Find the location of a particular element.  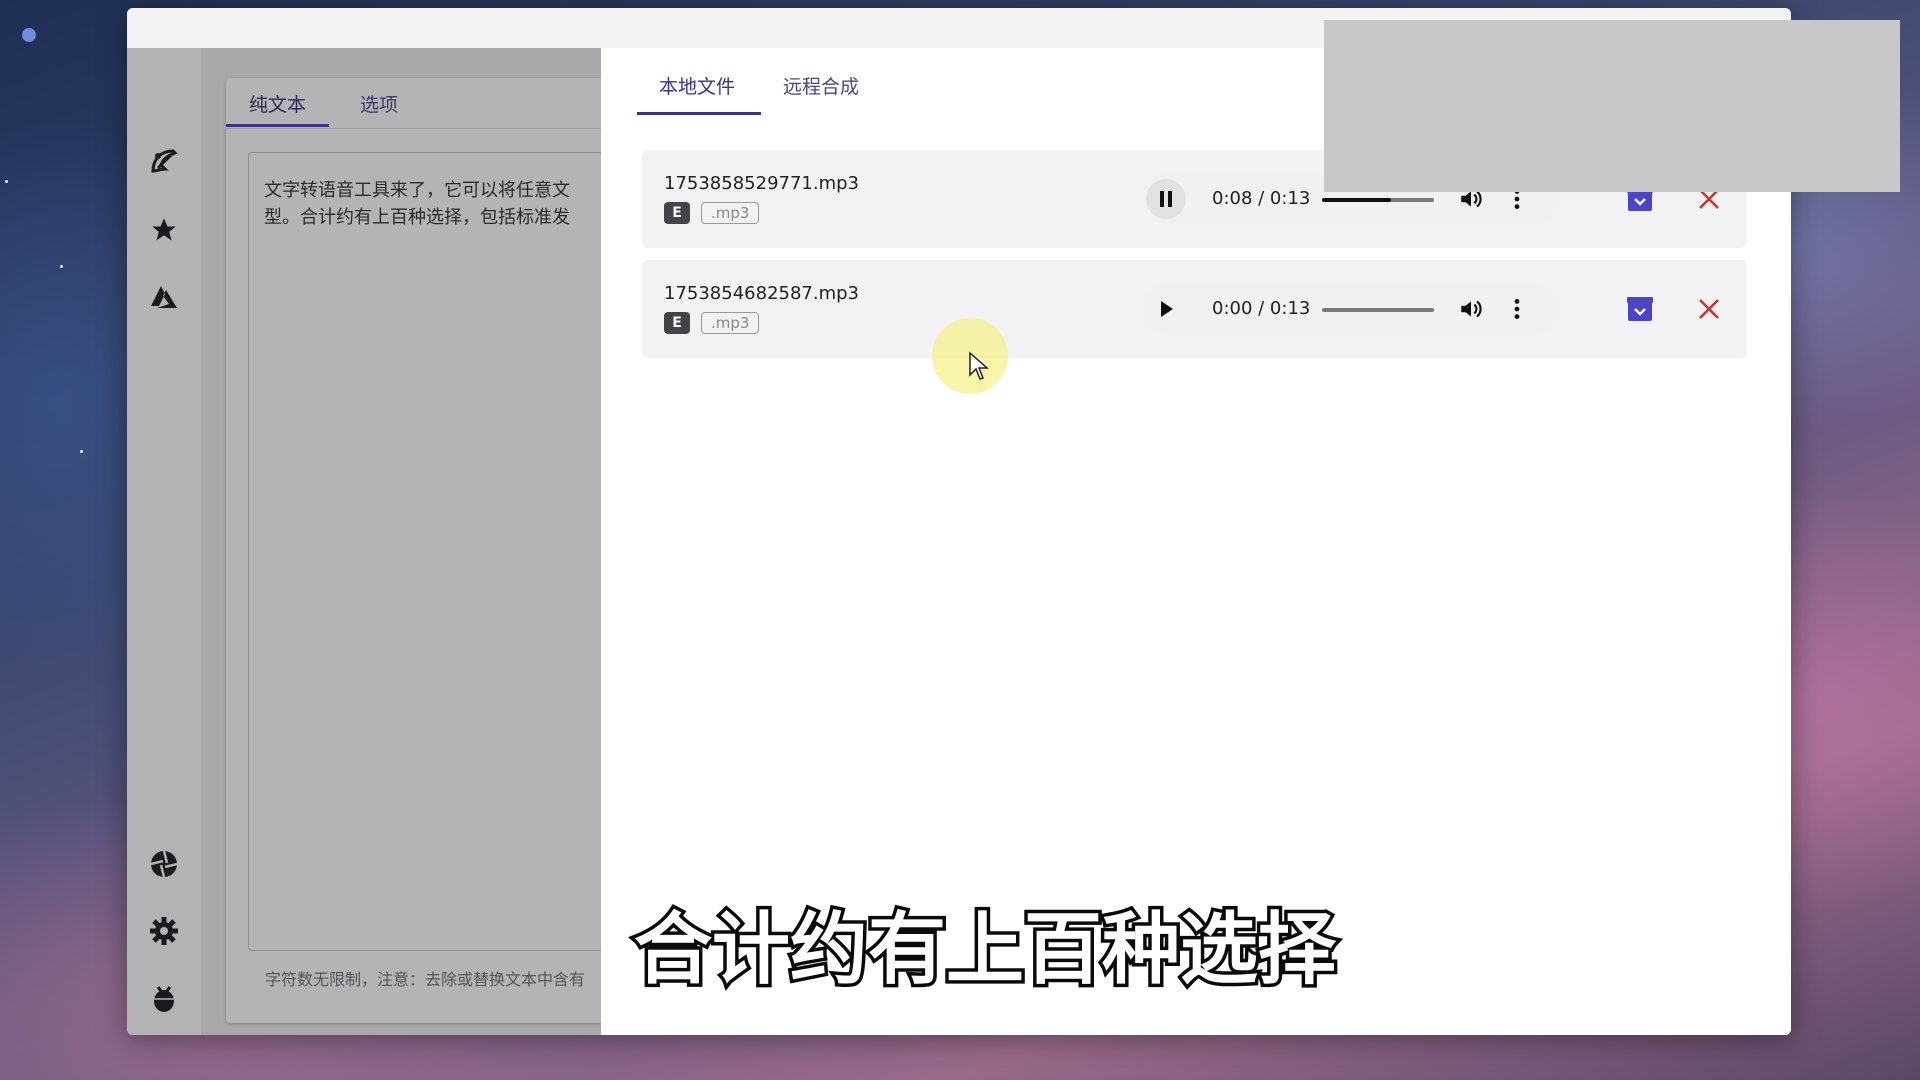

audio-player: 0:00 / 0:13 is located at coordinates (1351, 309).